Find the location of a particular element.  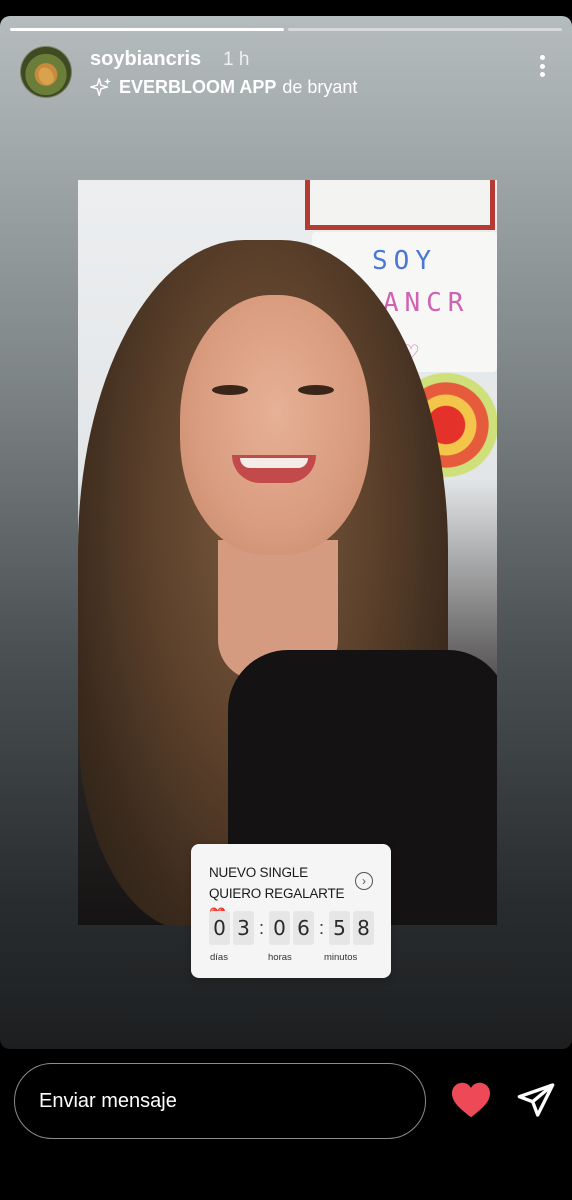

effect-author: de bryant is located at coordinates (320, 86).